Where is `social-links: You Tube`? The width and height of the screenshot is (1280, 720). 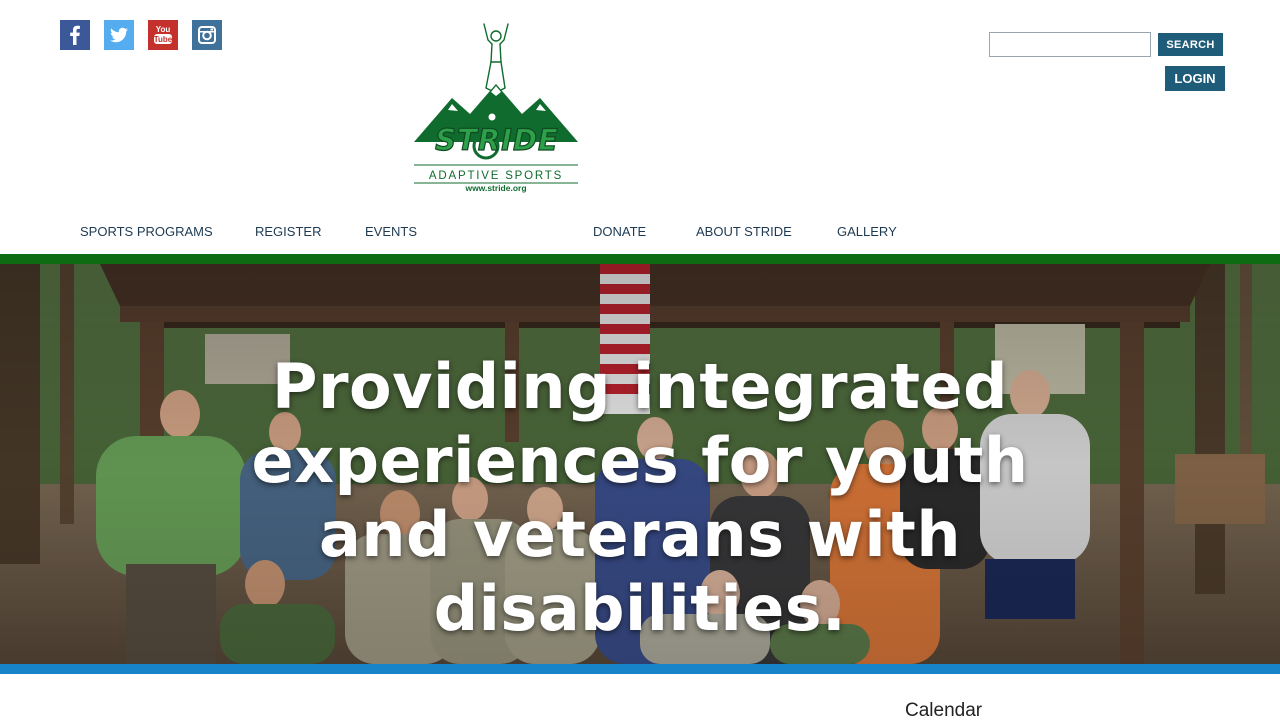 social-links: You Tube is located at coordinates (141, 35).